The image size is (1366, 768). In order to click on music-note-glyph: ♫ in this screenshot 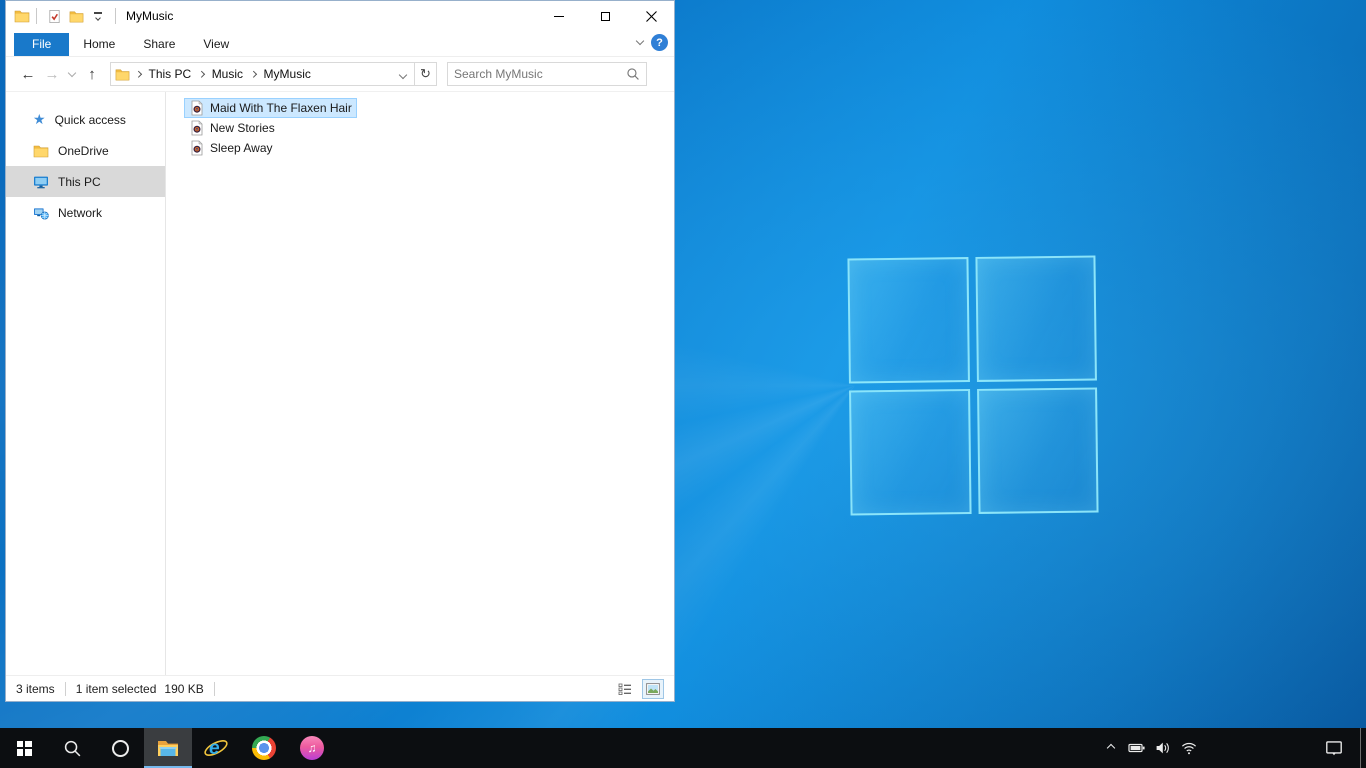, I will do `click(312, 748)`.